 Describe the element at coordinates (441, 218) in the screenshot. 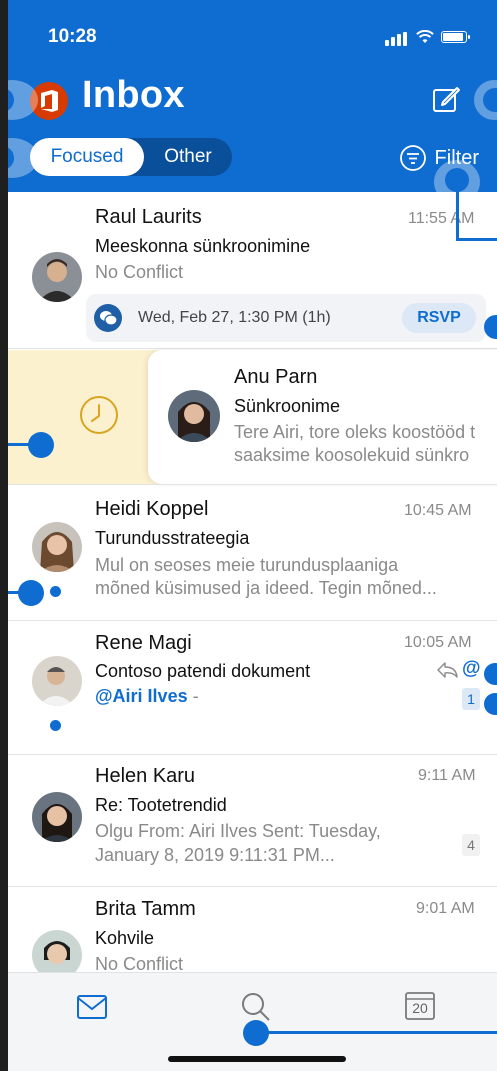

I see `message-time: 11:55 AM` at that location.